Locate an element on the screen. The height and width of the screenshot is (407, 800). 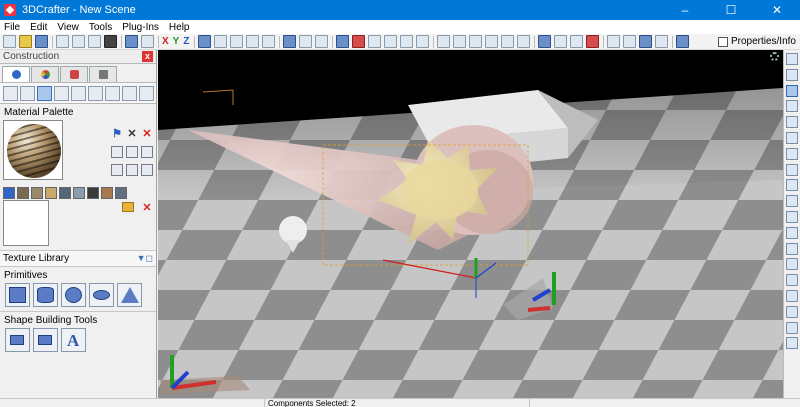
single-view-icon is located at coordinates (444, 41).